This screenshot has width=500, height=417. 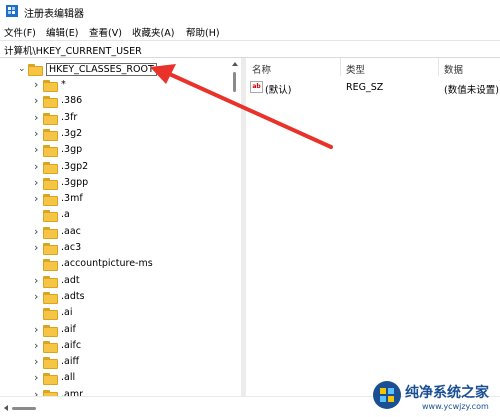 I want to click on tree-node-label: .aiff, so click(x=70, y=362).